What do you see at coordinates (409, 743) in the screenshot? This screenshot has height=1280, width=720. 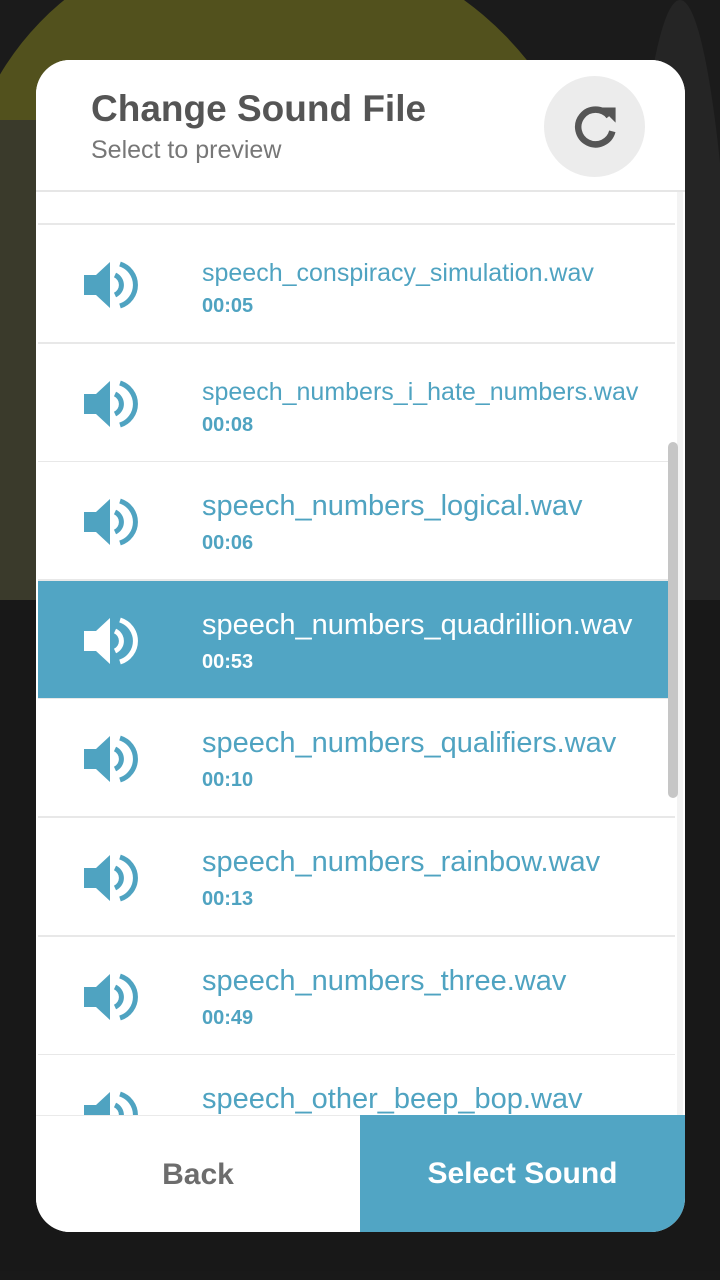 I see `sound-file-name: speech_numbers_qualifiers.wav` at bounding box center [409, 743].